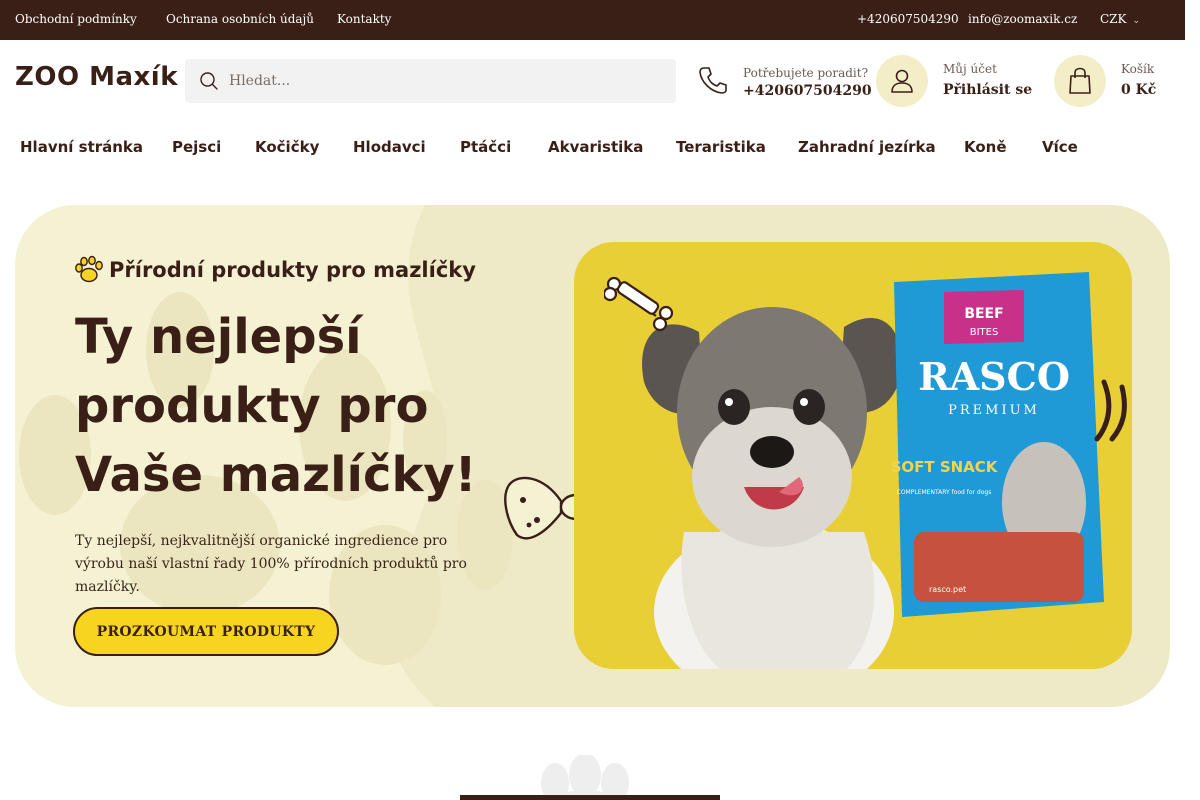 This screenshot has width=1200, height=800. Describe the element at coordinates (206, 631) in the screenshot. I see `explore-products-button: PROZKOUMAT PRODUKTY` at that location.